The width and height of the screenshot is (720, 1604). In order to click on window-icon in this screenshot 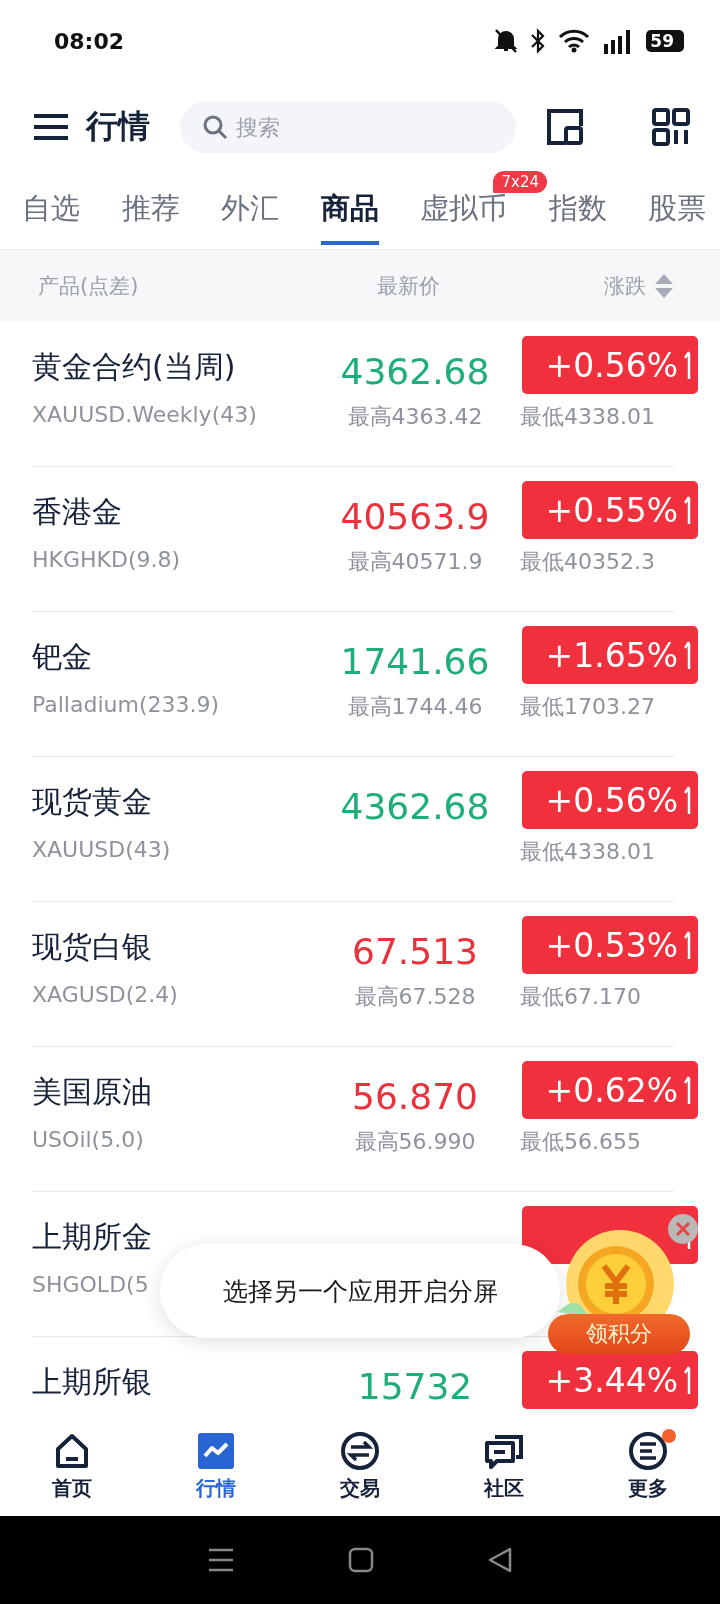, I will do `click(565, 127)`.